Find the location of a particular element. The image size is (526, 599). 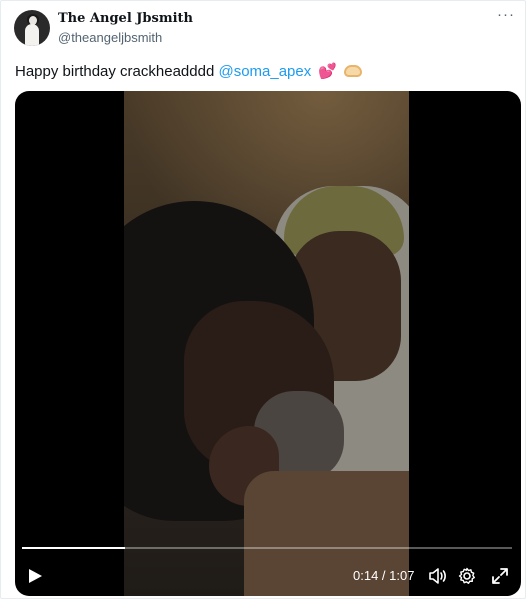

author-display-name: The Angel Jbsmith is located at coordinates (125, 18).